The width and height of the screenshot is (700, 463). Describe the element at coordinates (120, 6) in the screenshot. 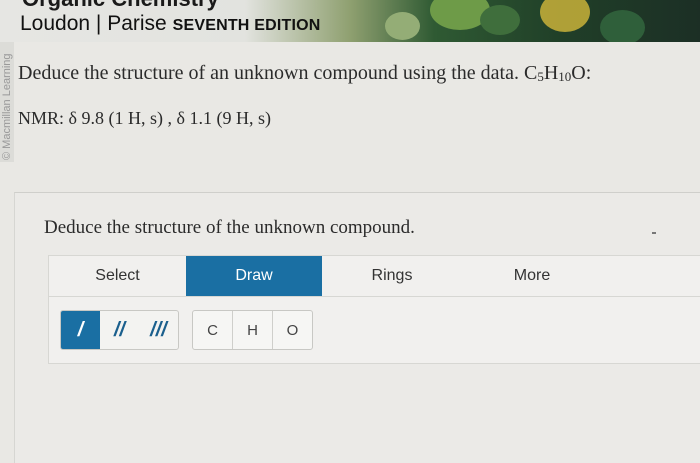

I see `book-title: Organic Chemistry` at that location.